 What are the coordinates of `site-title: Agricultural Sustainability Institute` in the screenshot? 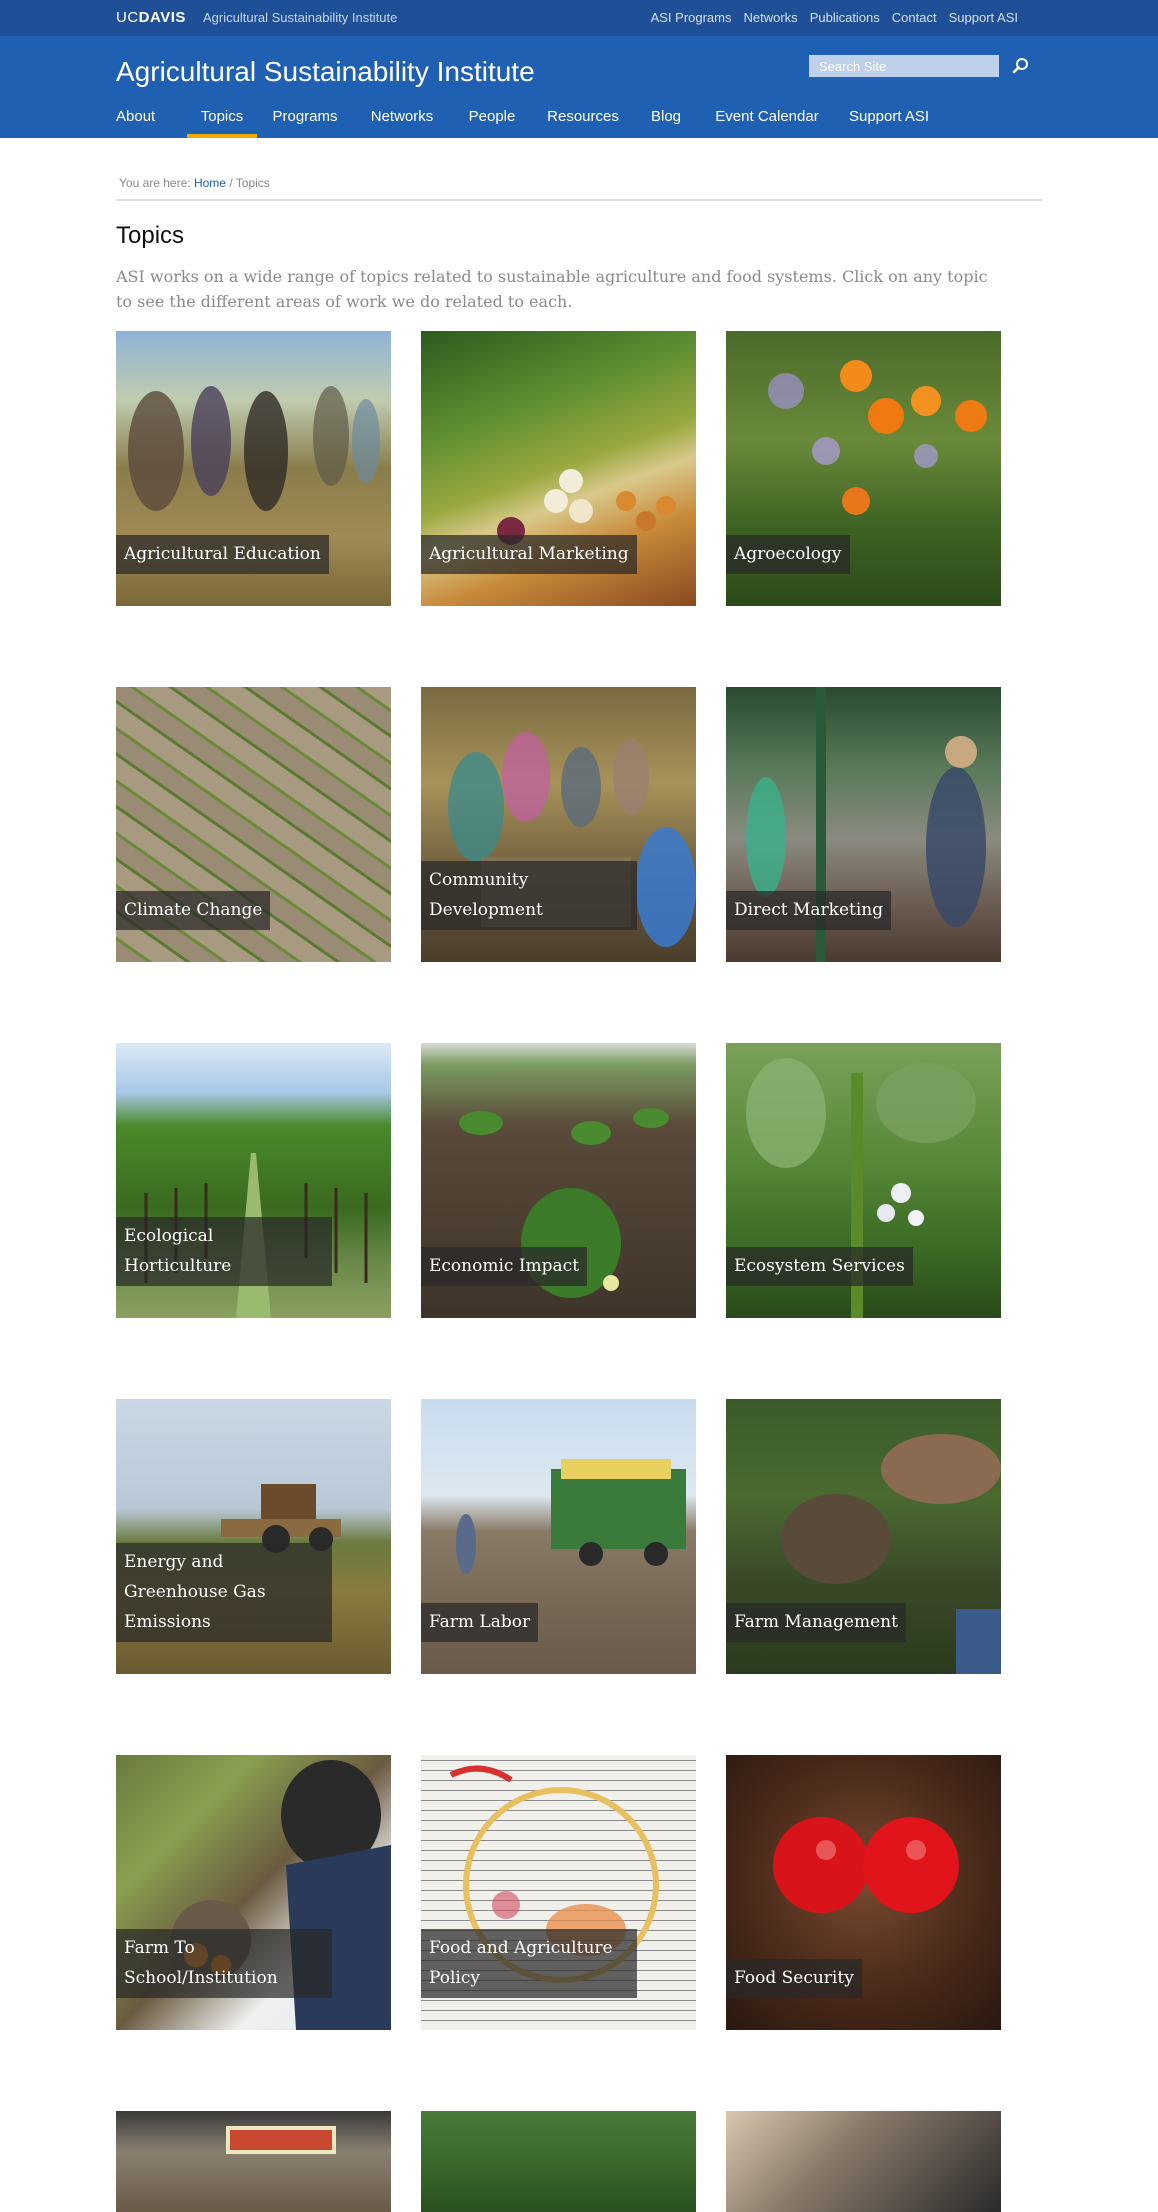 It's located at (325, 72).